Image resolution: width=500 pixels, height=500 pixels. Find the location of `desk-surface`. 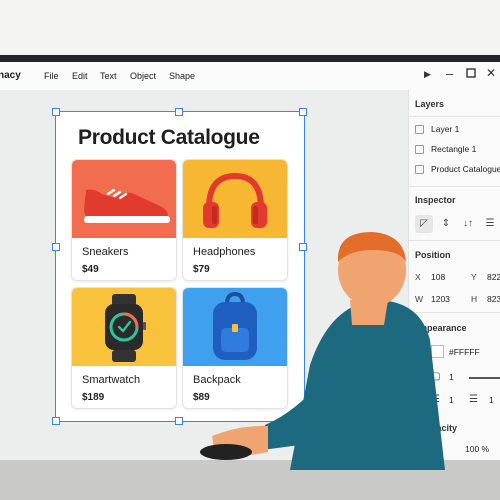

desk-surface is located at coordinates (250, 480).